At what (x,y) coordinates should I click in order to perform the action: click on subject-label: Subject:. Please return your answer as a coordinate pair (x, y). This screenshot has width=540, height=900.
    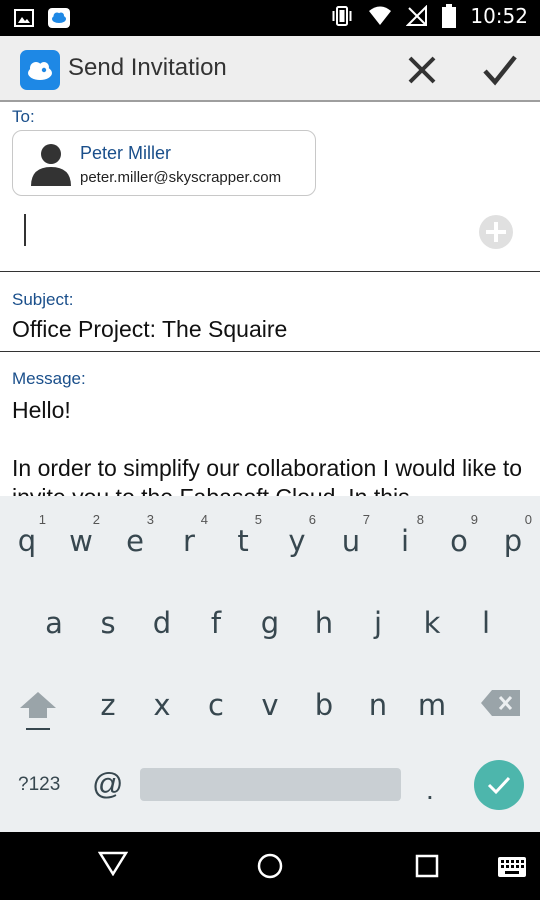
    Looking at the image, I should click on (43, 299).